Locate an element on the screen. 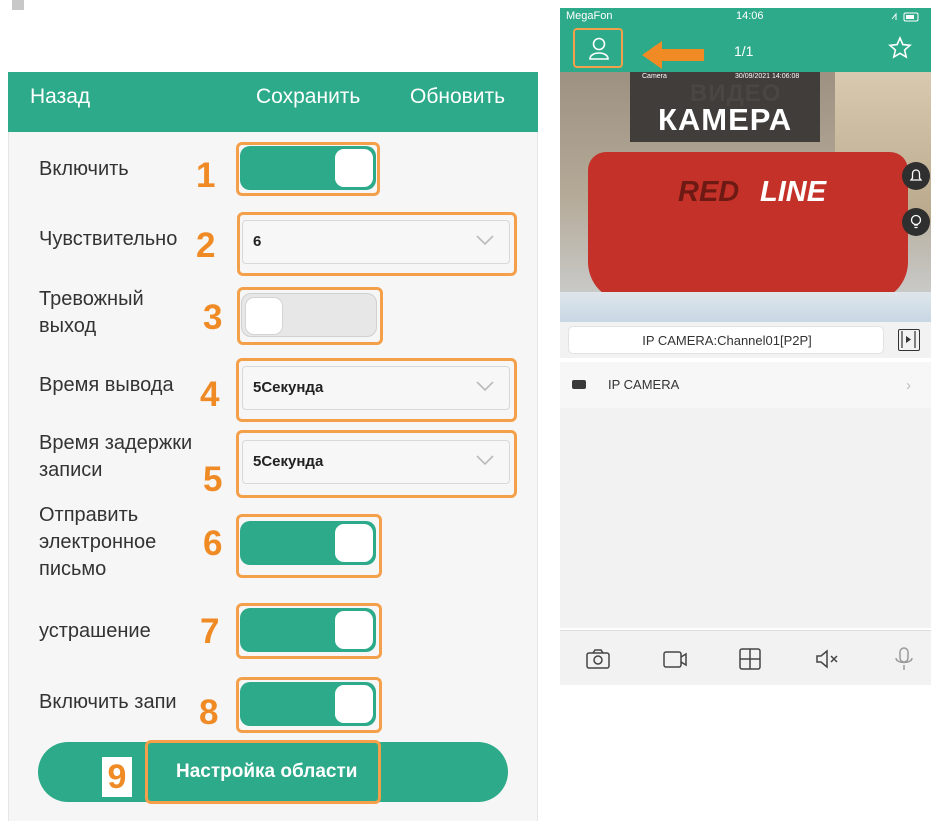  enable-record-label: Включить запи is located at coordinates (108, 702).